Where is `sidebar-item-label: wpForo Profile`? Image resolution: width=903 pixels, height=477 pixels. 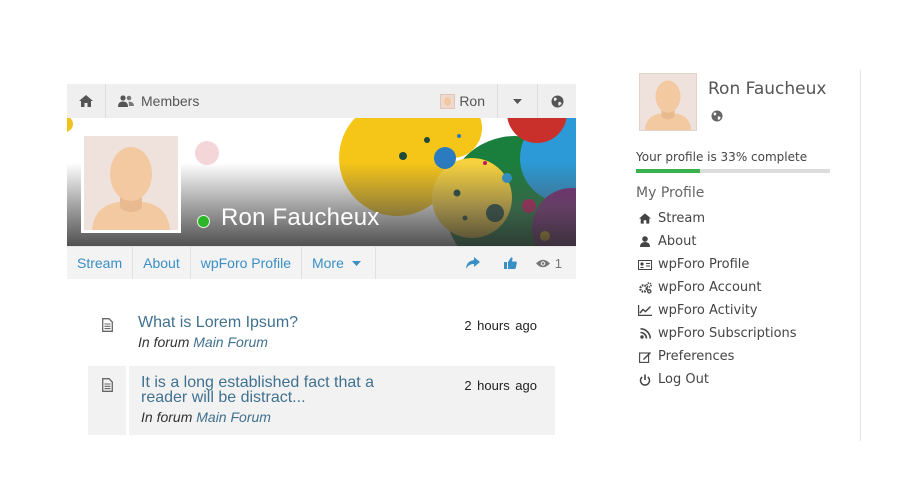 sidebar-item-label: wpForo Profile is located at coordinates (704, 264).